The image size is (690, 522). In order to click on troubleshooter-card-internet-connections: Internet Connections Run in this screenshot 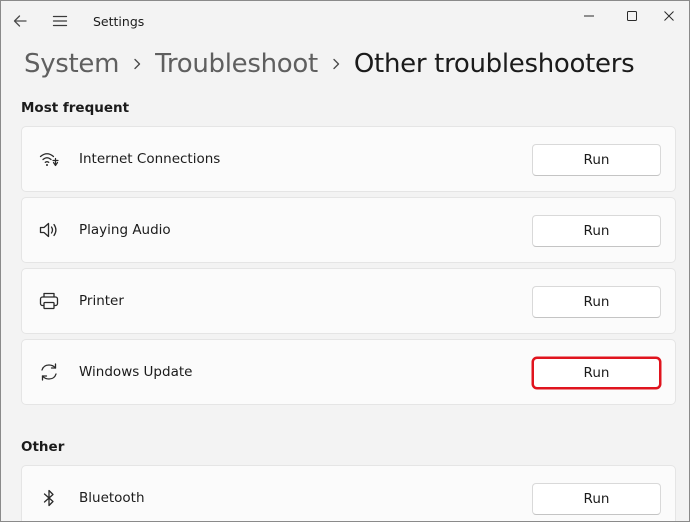, I will do `click(348, 159)`.